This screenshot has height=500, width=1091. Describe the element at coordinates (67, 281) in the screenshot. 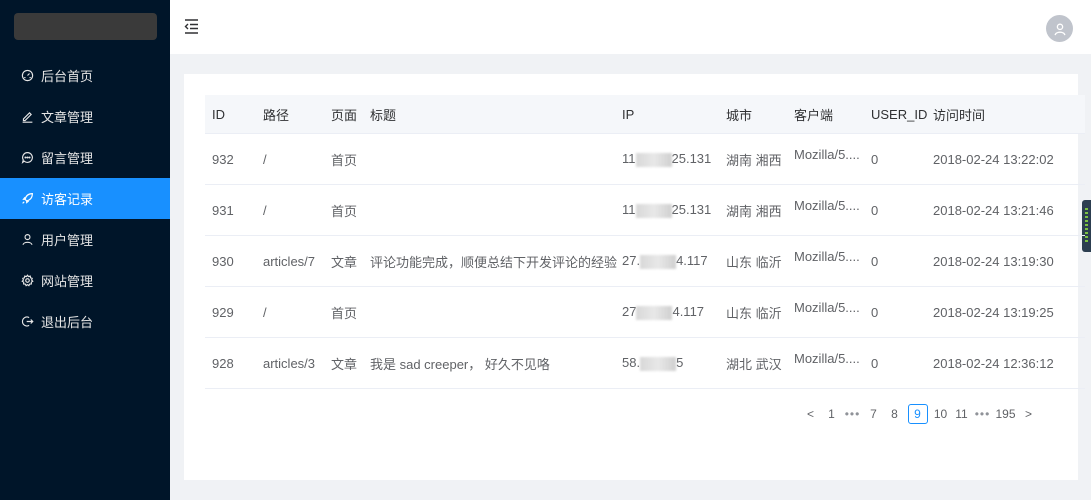

I see `sidebar-item-label: 网站管理` at that location.